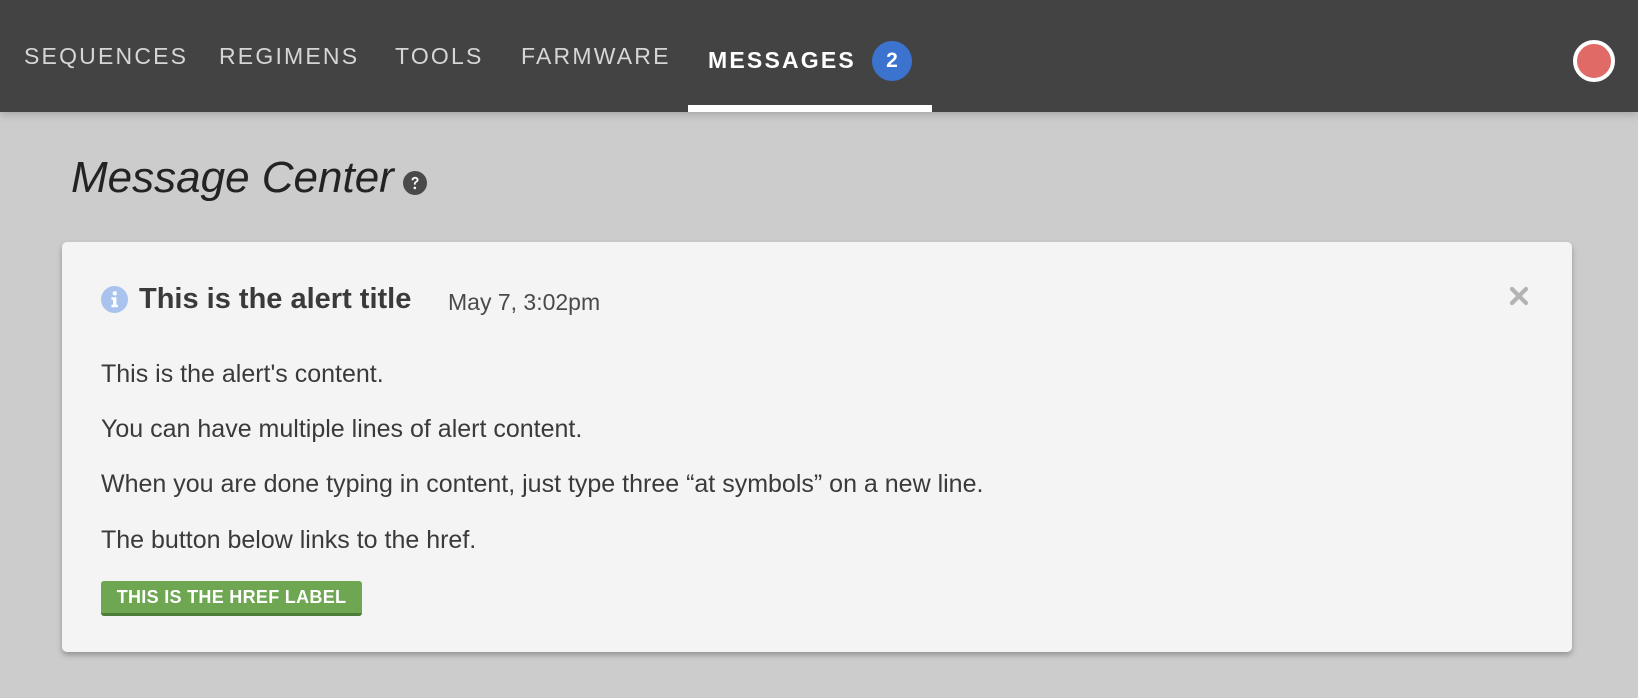 The image size is (1638, 698). I want to click on nav-item-regimens: REGIMENS, so click(289, 56).